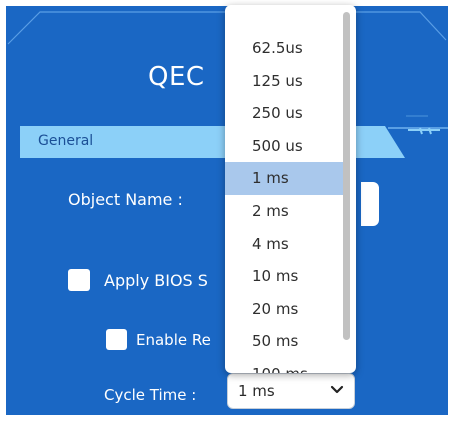 This screenshot has height=421, width=452. Describe the element at coordinates (285, 113) in the screenshot. I see `dropdown-option: 250 us` at that location.